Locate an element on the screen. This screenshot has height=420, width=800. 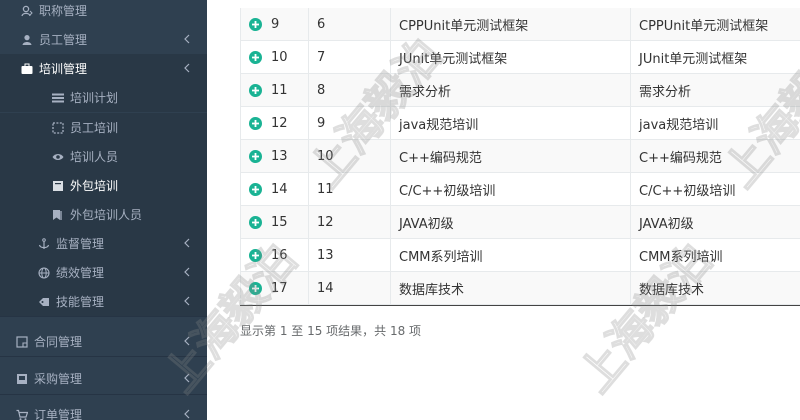
row-number-cell: 12 is located at coordinates (274, 123).